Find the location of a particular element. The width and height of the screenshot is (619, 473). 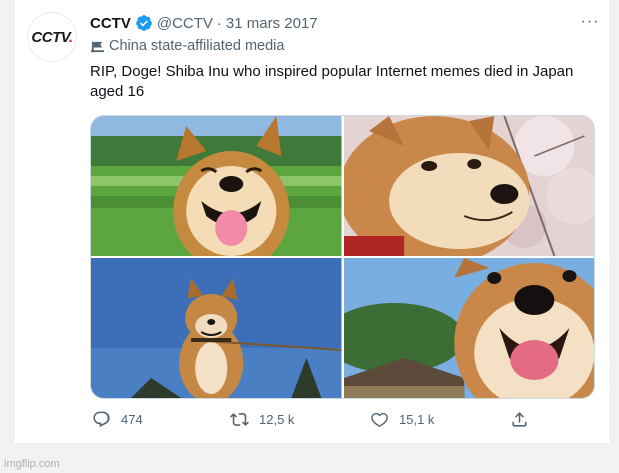

retweet-action: 12,5 k is located at coordinates (262, 419).